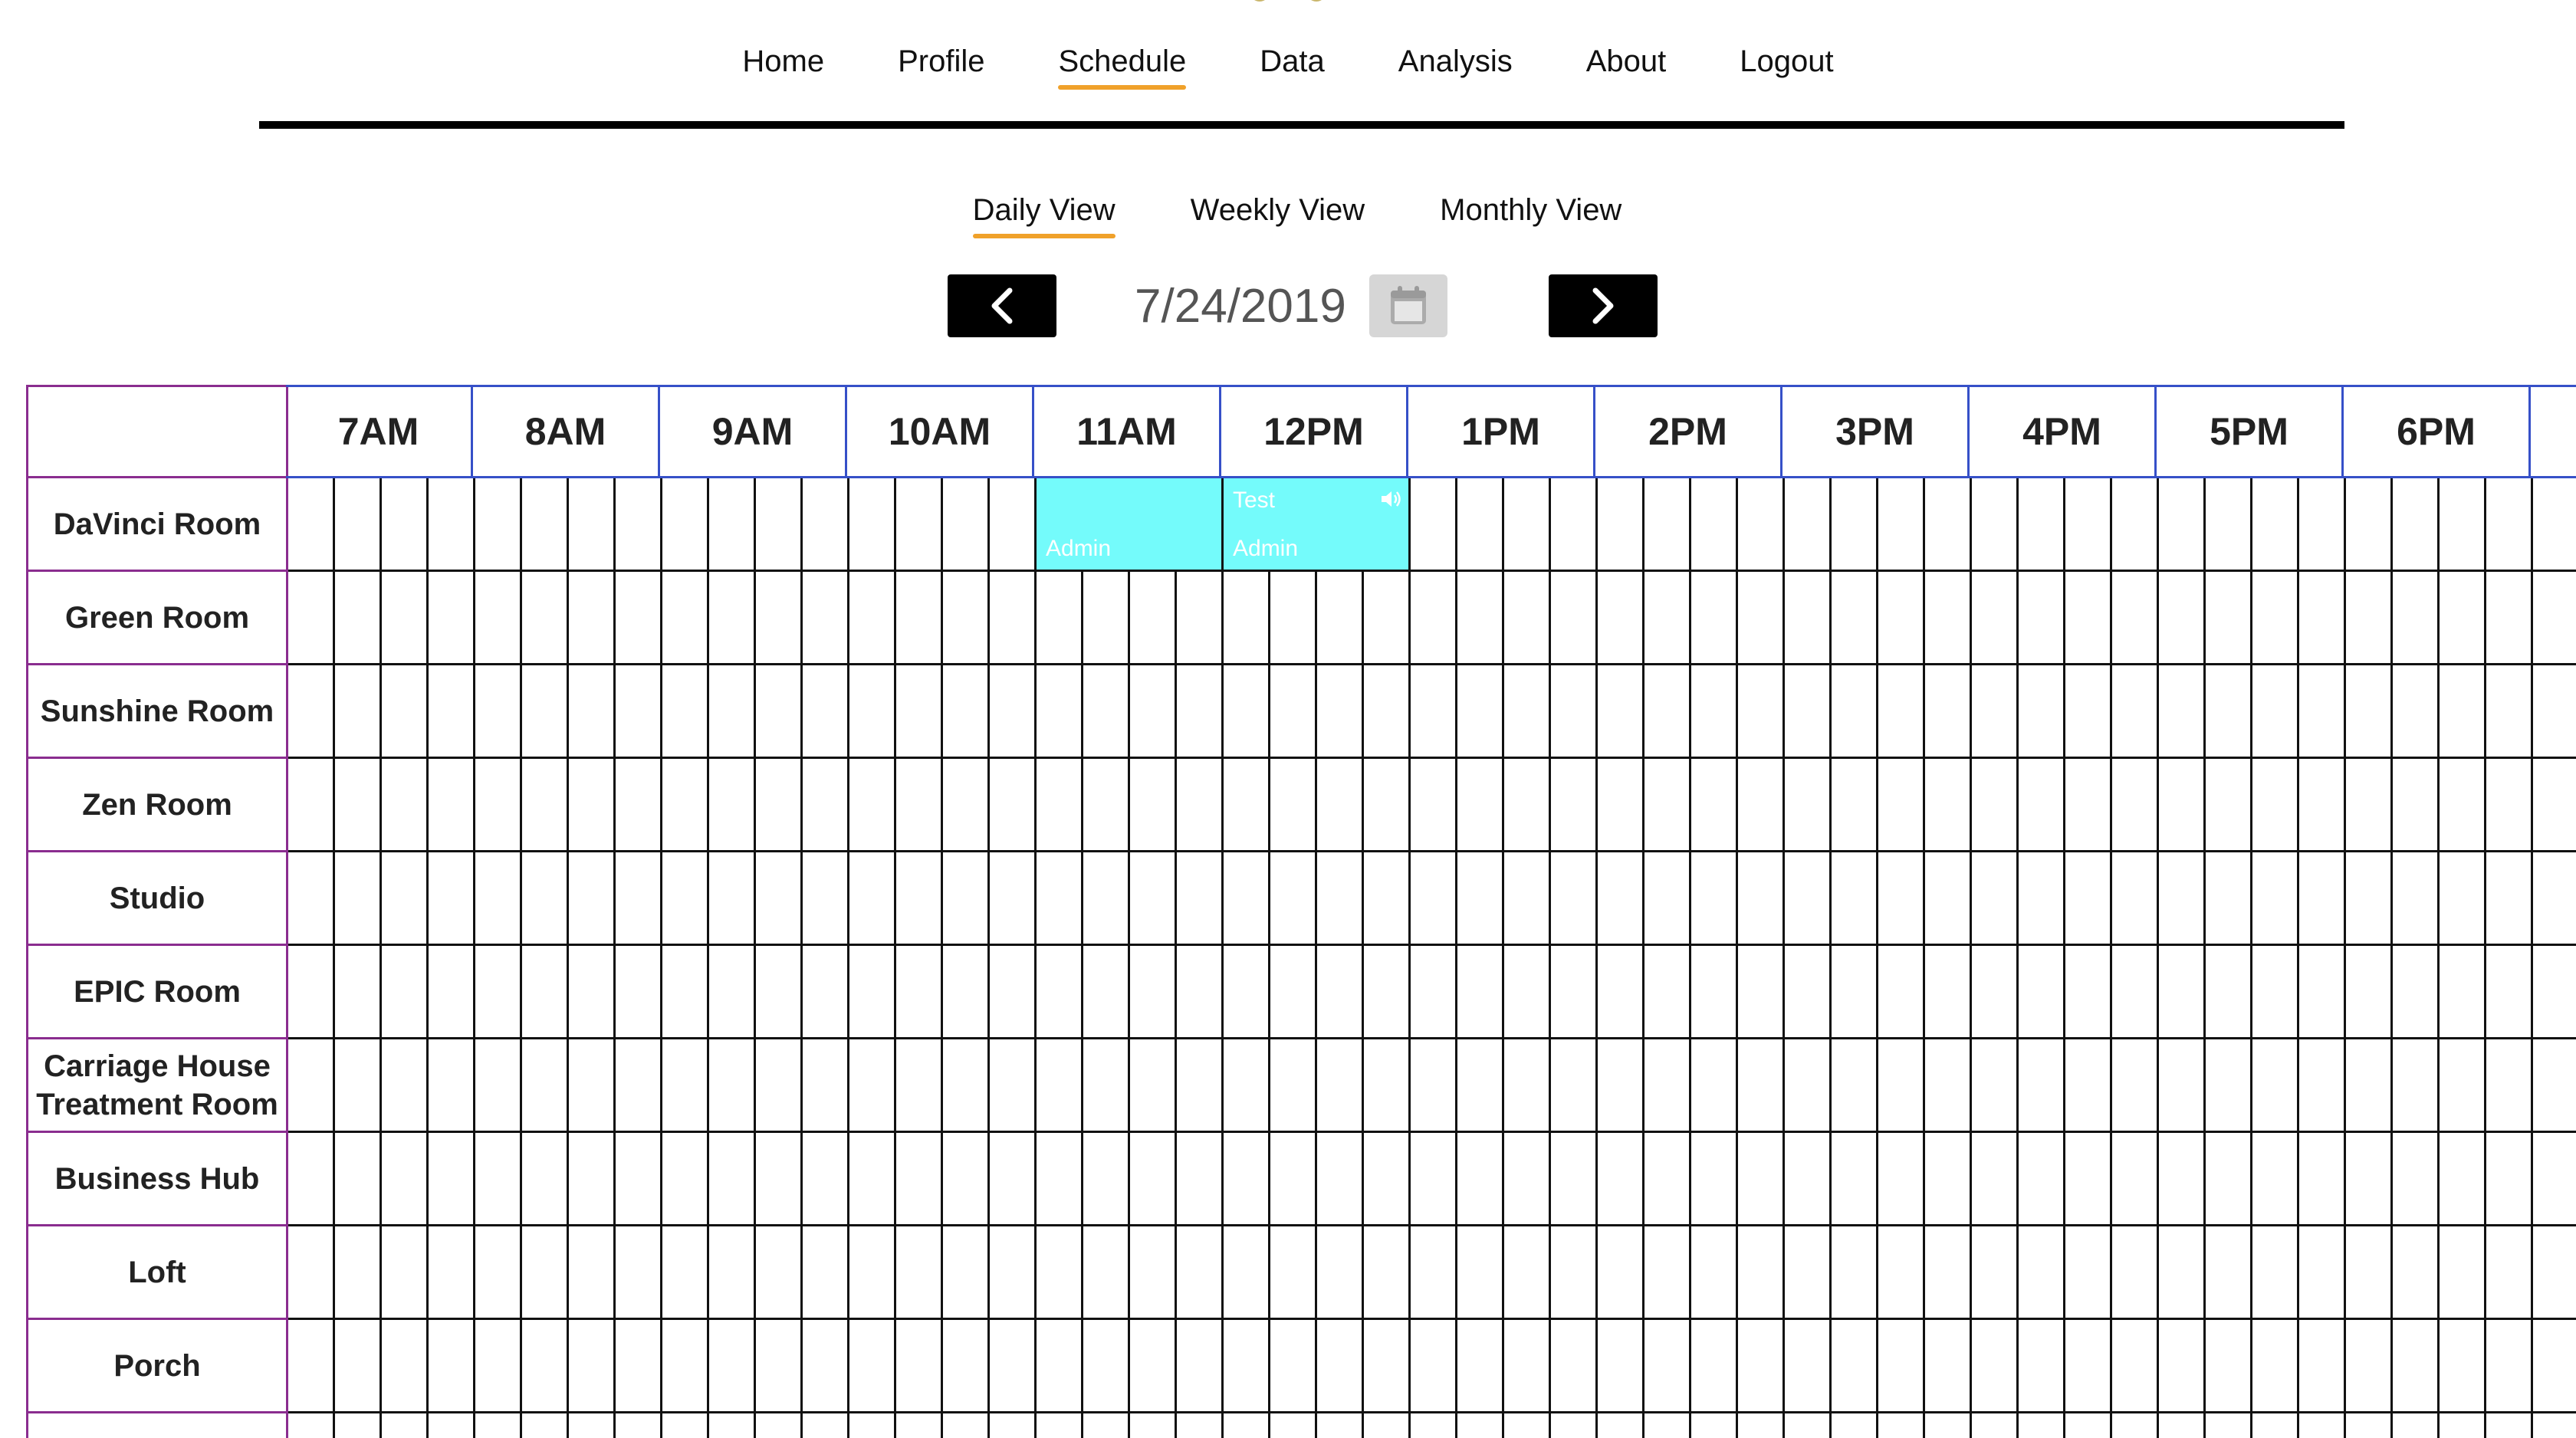 This screenshot has width=2576, height=1438. What do you see at coordinates (157, 899) in the screenshot?
I see `room-label: Studio` at bounding box center [157, 899].